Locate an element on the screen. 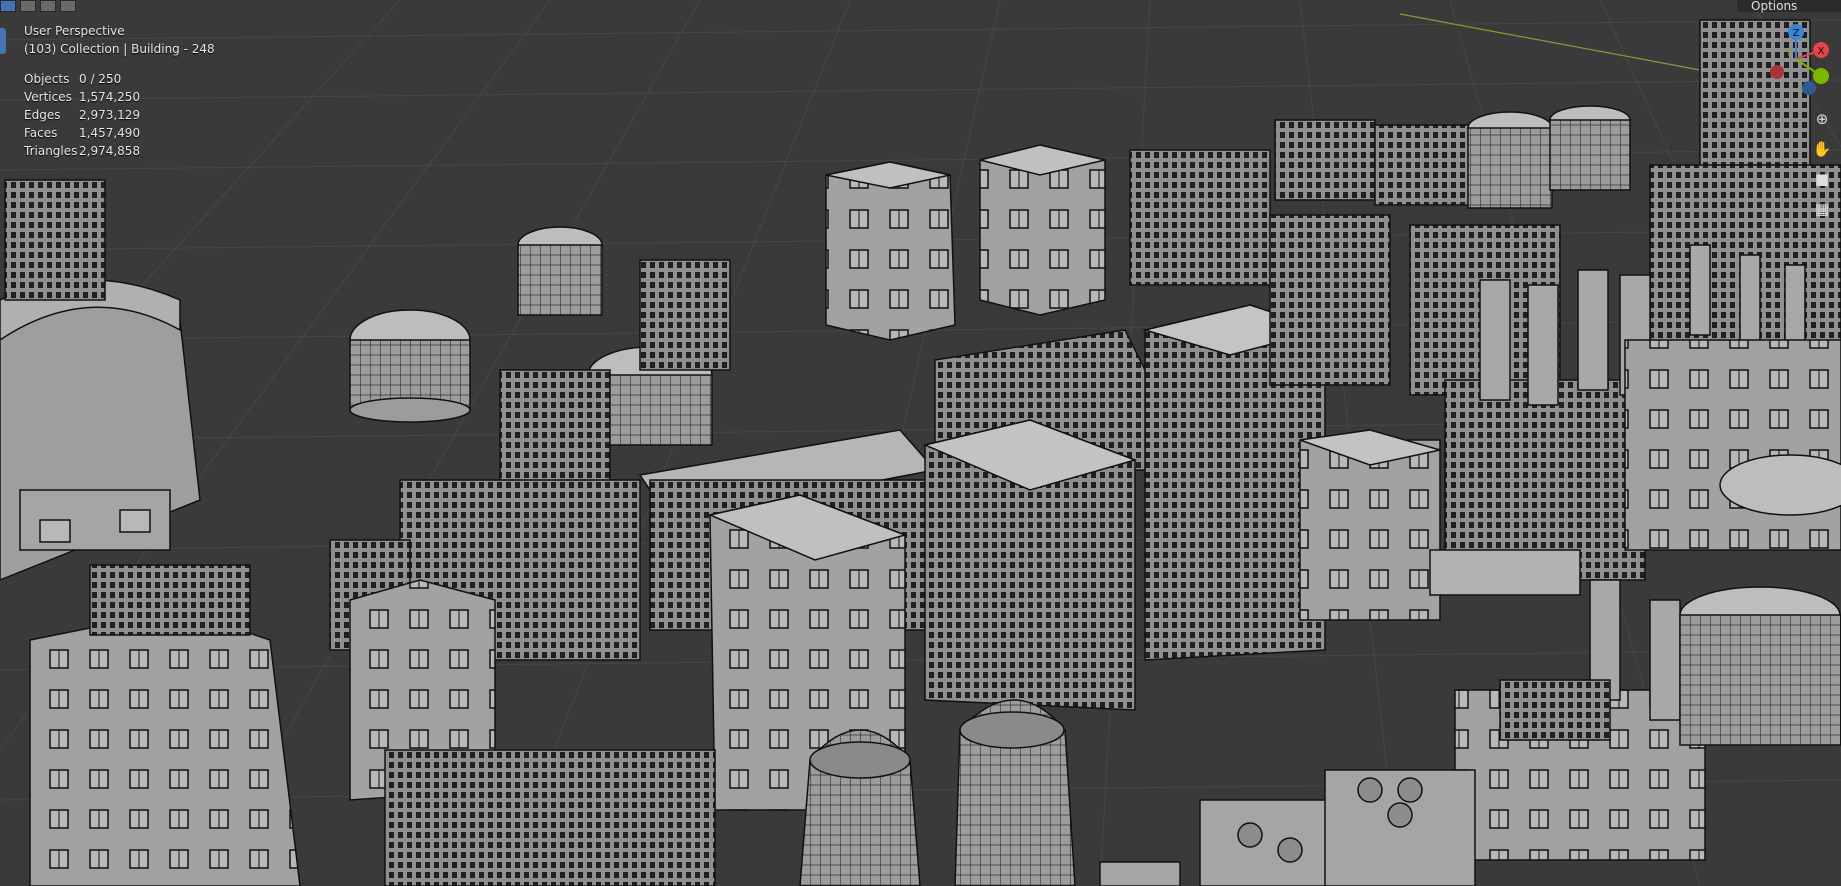 The height and width of the screenshot is (886, 1841). factory-bottom-right is located at coordinates (1580, 720).